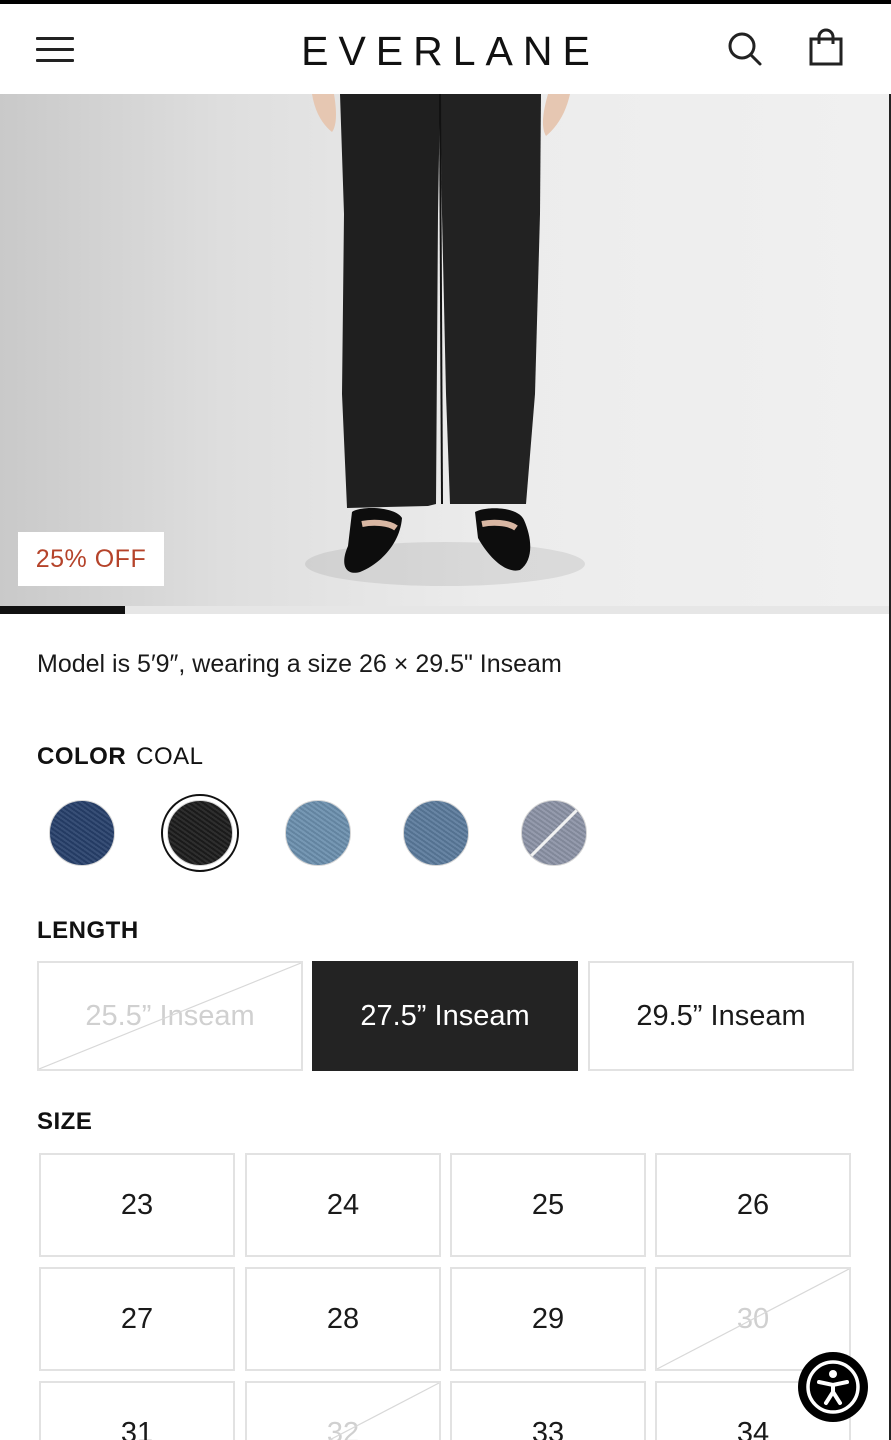 This screenshot has width=891, height=1440. What do you see at coordinates (548, 1428) in the screenshot?
I see `size-option-label: 33` at bounding box center [548, 1428].